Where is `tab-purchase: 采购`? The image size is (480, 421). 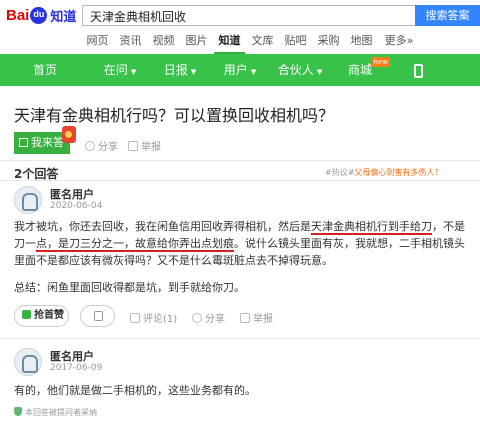
tab-purchase: 采购 is located at coordinates (328, 42).